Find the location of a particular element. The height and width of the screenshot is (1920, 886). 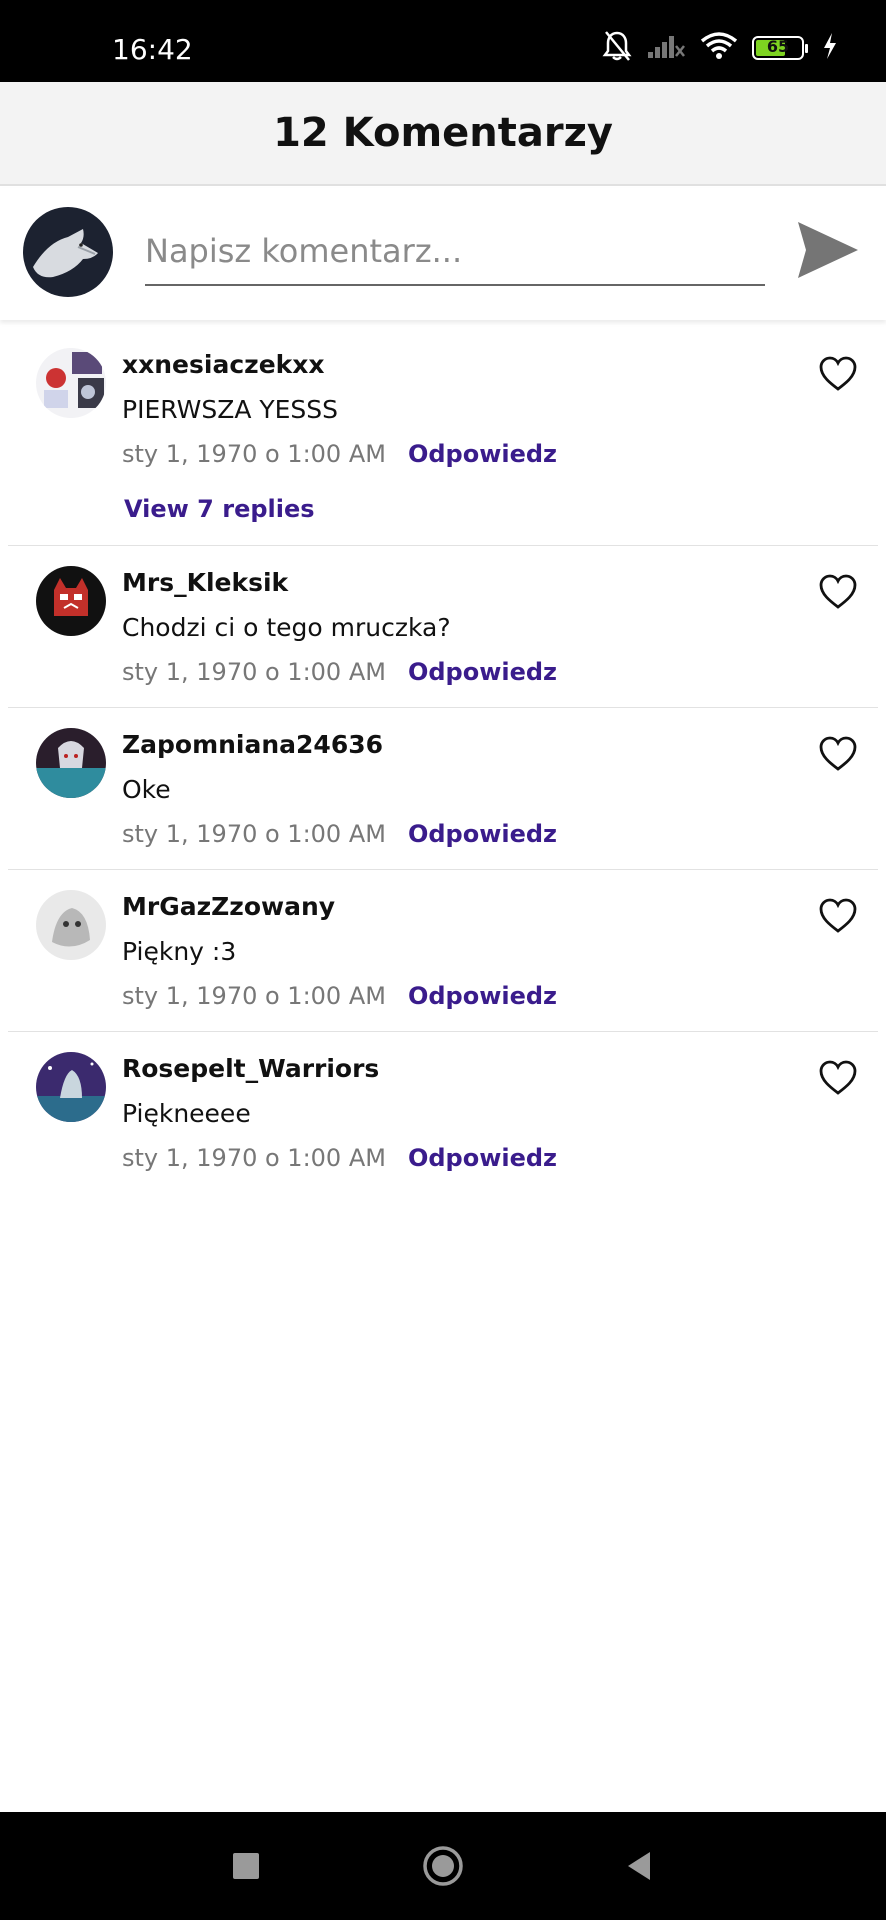

back-triangle-icon is located at coordinates (639, 1866).